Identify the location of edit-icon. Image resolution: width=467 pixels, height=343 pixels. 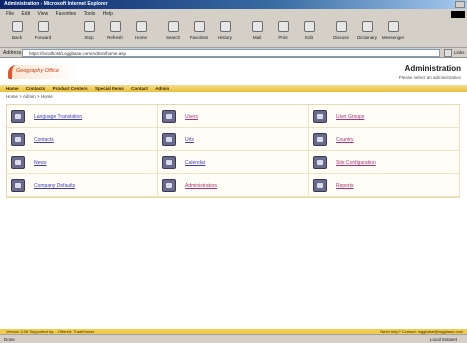
(309, 26).